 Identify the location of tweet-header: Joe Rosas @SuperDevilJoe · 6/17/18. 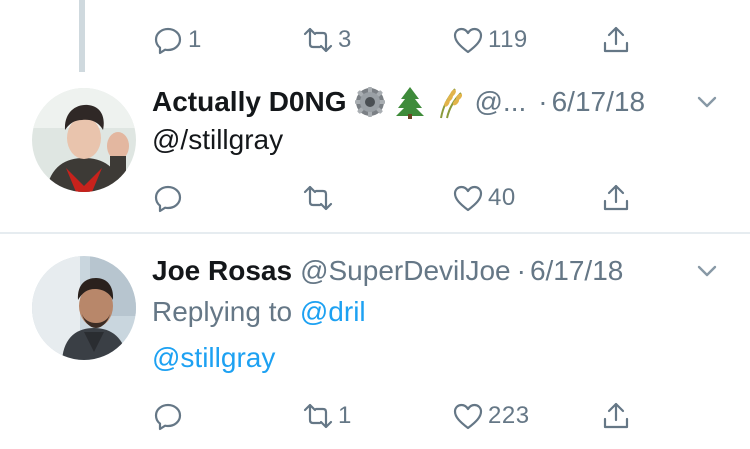
(387, 271).